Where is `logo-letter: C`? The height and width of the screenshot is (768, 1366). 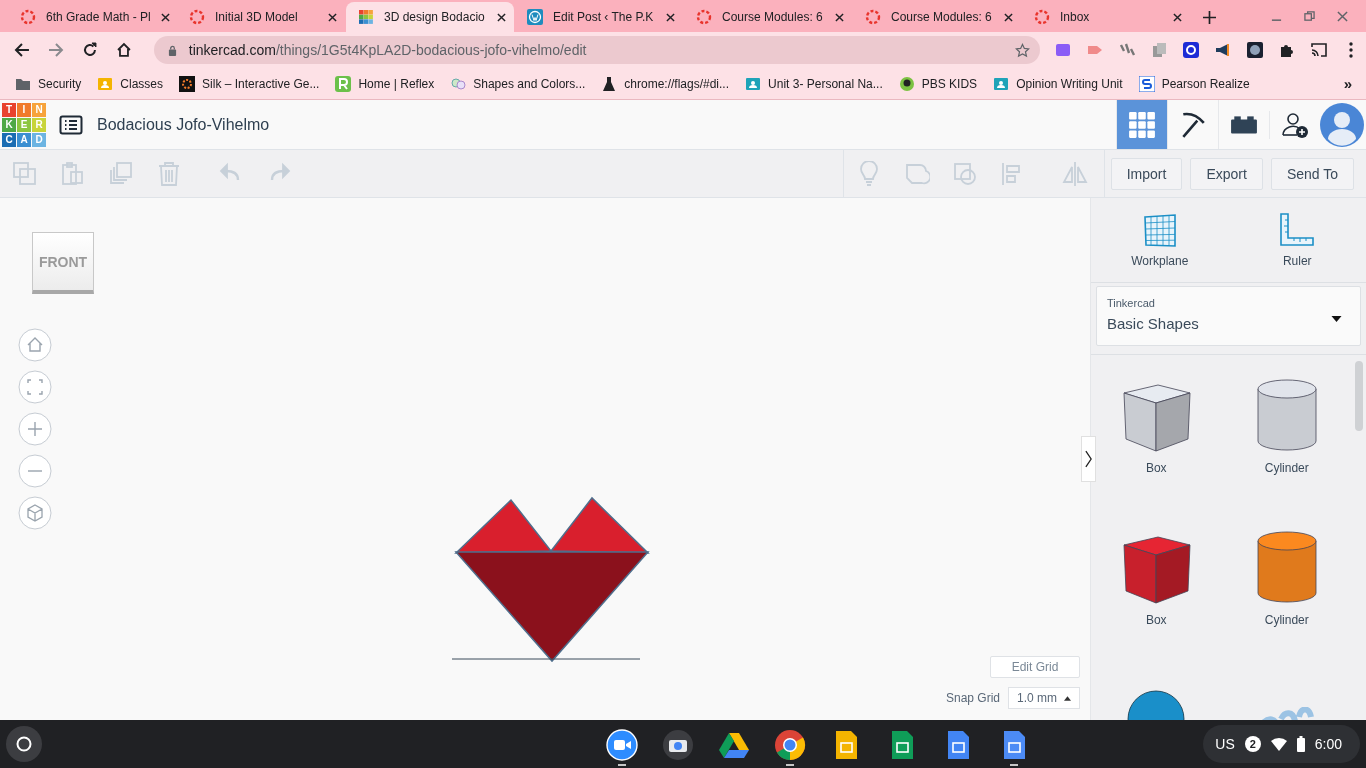 logo-letter: C is located at coordinates (9, 139).